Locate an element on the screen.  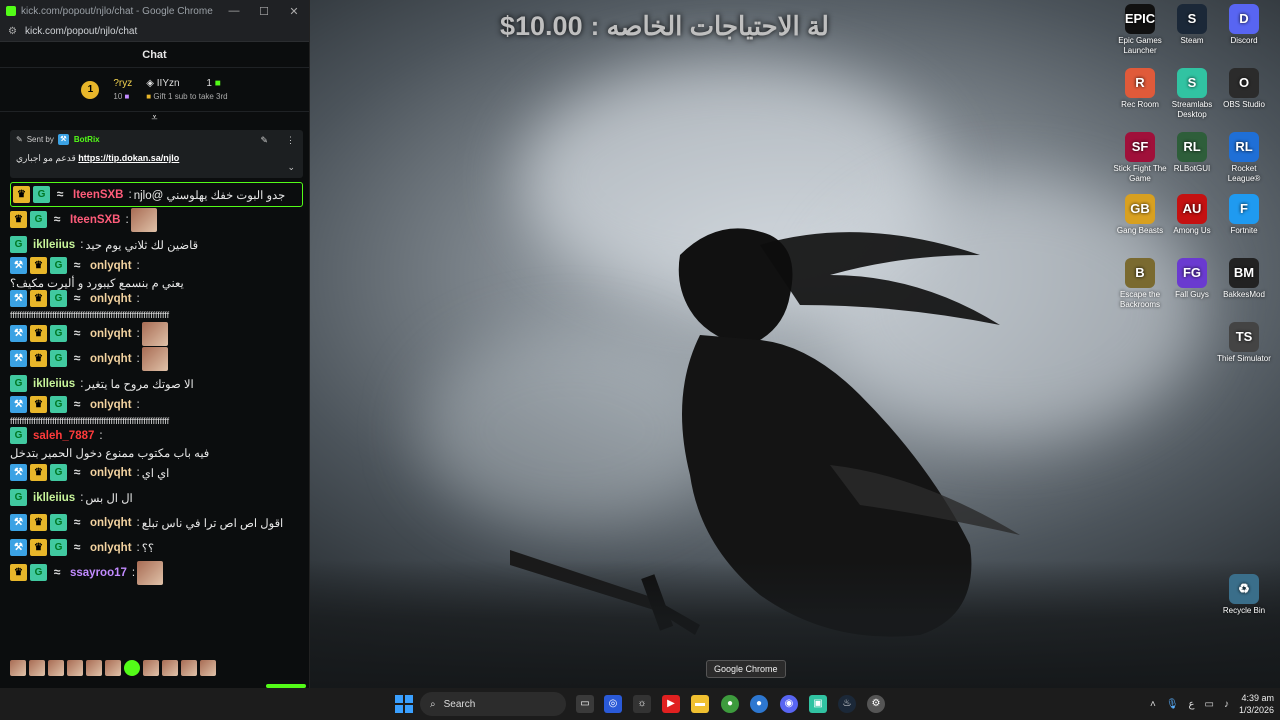
desktop-shortcut: D Discord is located at coordinates (1244, 25).